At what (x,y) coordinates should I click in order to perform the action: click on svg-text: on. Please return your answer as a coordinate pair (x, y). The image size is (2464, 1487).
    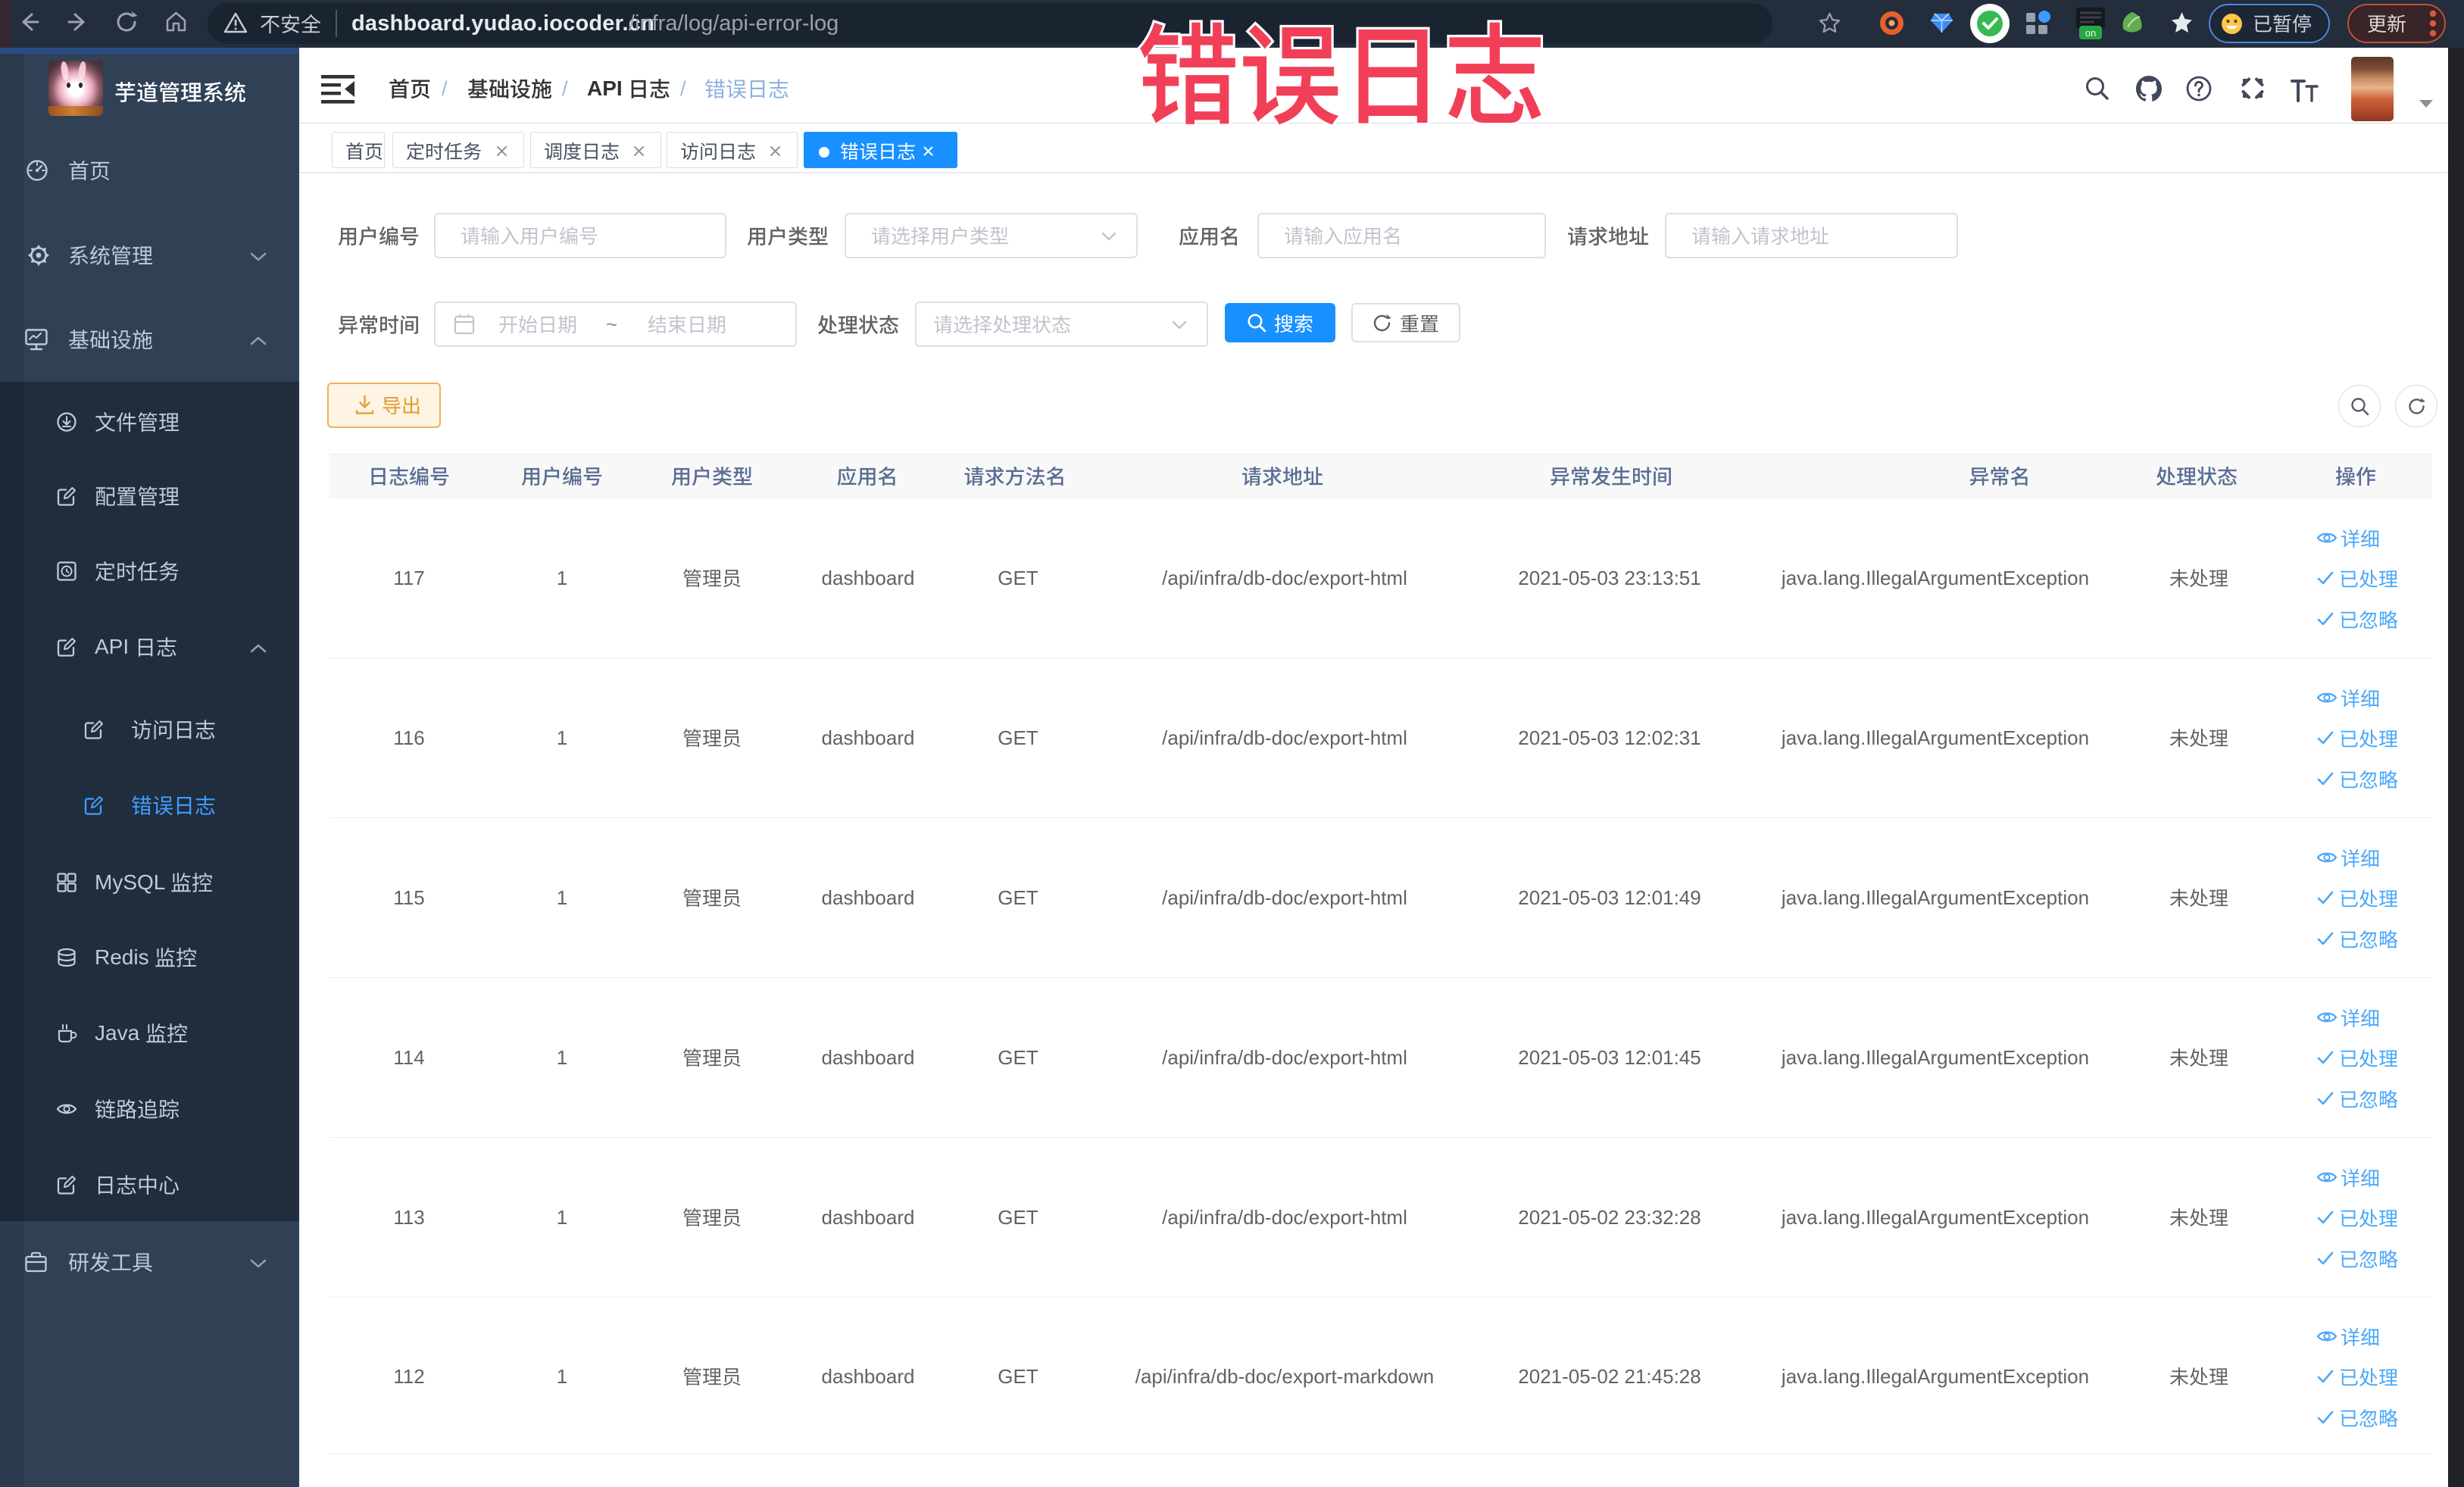
    Looking at the image, I should click on (2090, 33).